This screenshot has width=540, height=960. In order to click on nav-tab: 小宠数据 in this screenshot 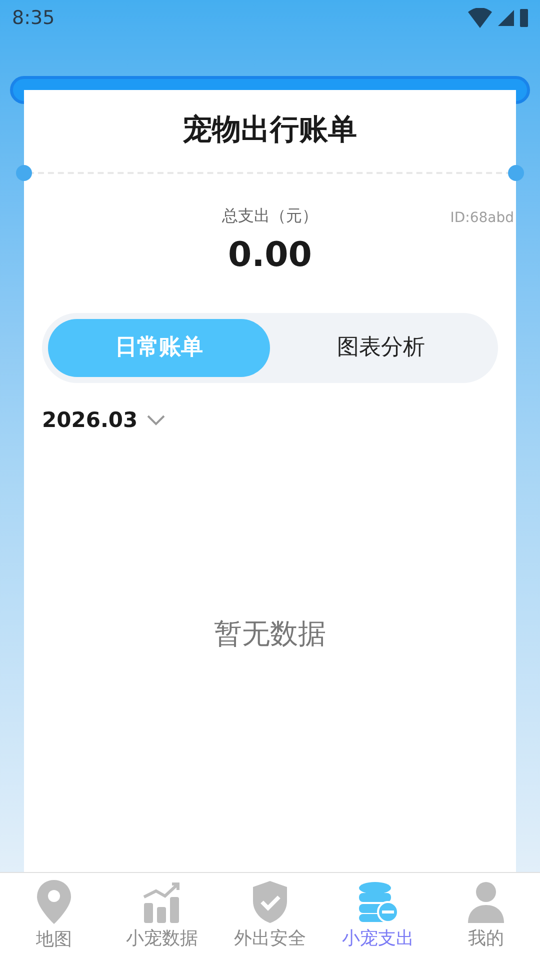, I will do `click(162, 916)`.